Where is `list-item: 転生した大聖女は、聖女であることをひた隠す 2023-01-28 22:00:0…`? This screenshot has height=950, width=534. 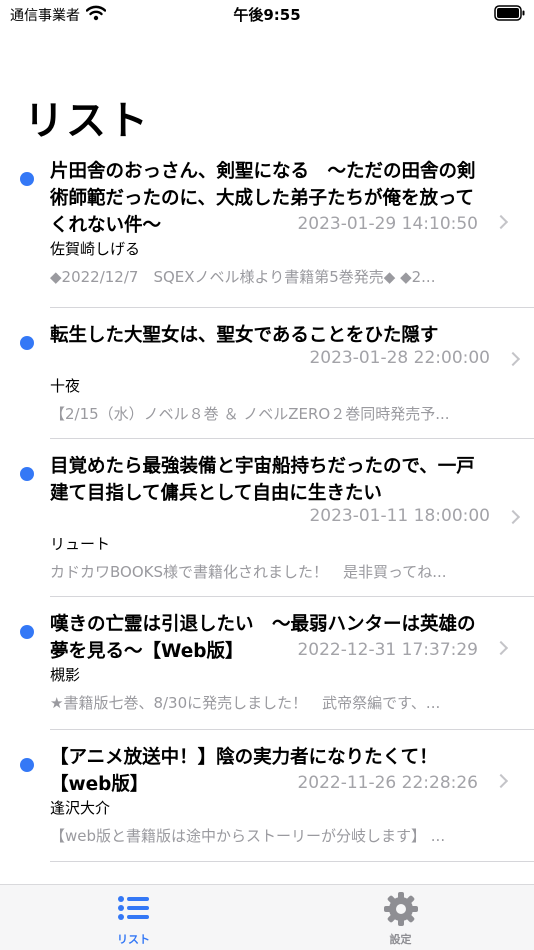
list-item: 転生した大聖女は、聖女であることをひた隠す 2023-01-28 22:00:0… is located at coordinates (267, 373).